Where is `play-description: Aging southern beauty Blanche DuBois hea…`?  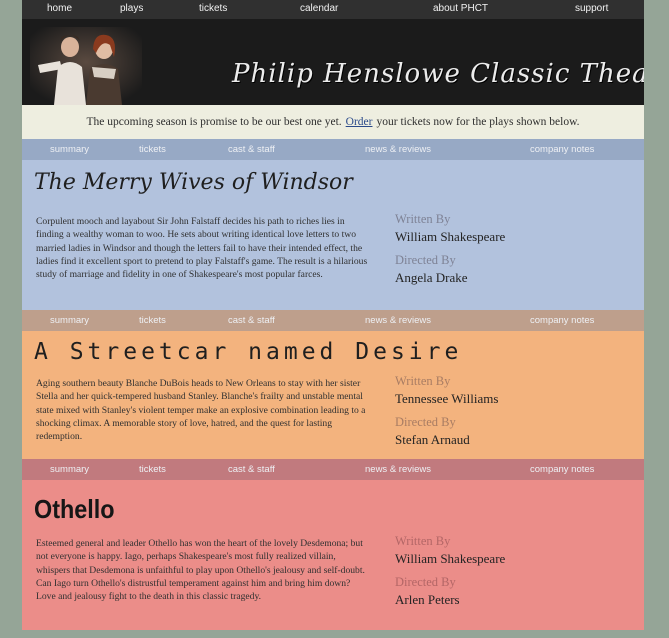 play-description: Aging southern beauty Blanche DuBois hea… is located at coordinates (201, 410).